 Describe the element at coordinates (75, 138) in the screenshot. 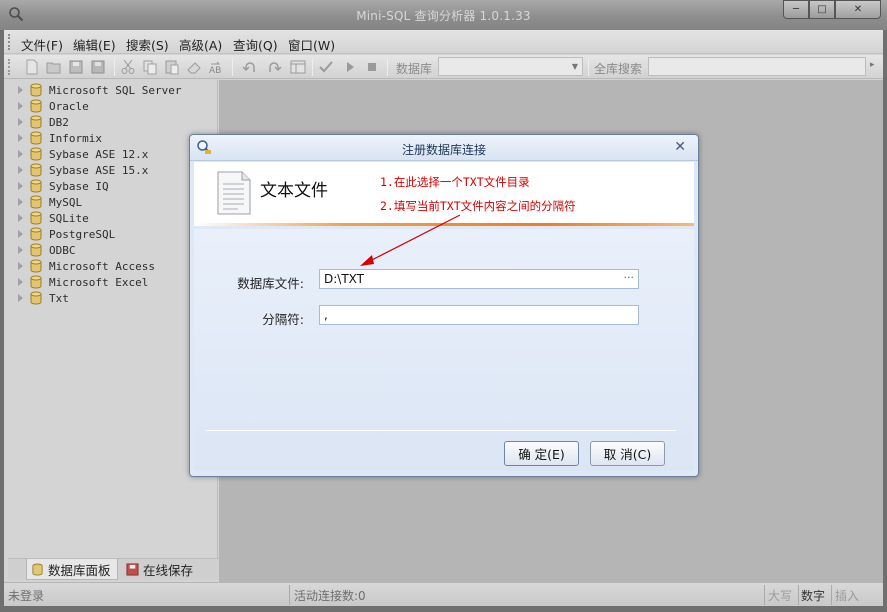

I see `tree-item-label: Informix` at that location.